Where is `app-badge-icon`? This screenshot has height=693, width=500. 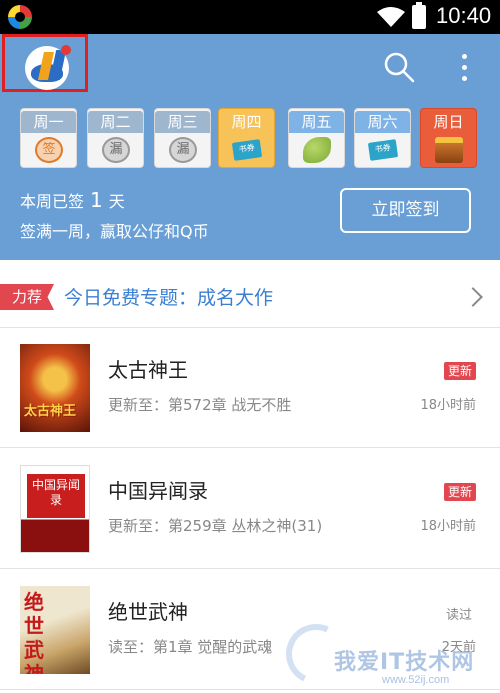
app-badge-icon is located at coordinates (20, 17).